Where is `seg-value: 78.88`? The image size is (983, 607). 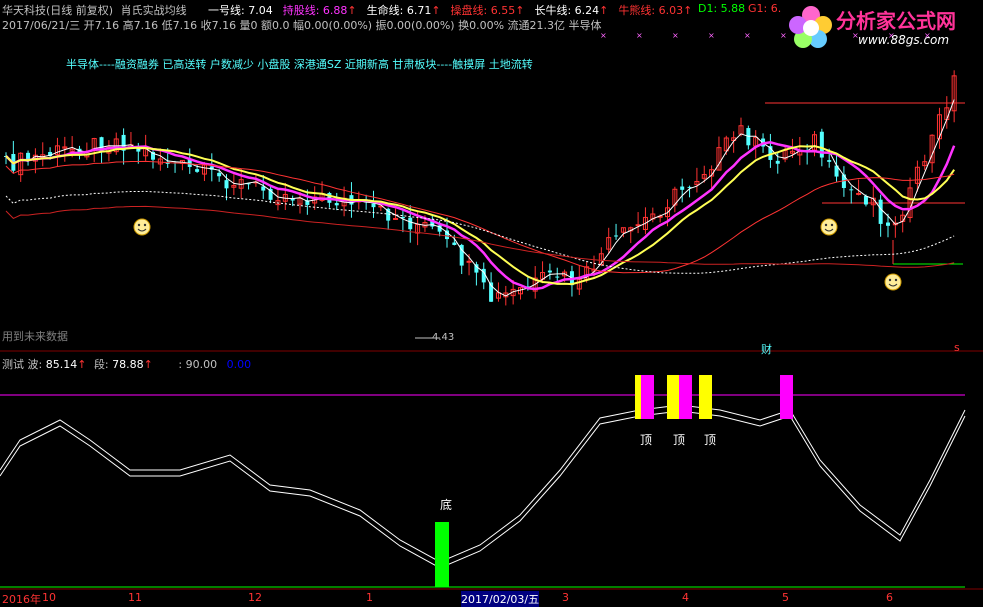 seg-value: 78.88 is located at coordinates (128, 364).